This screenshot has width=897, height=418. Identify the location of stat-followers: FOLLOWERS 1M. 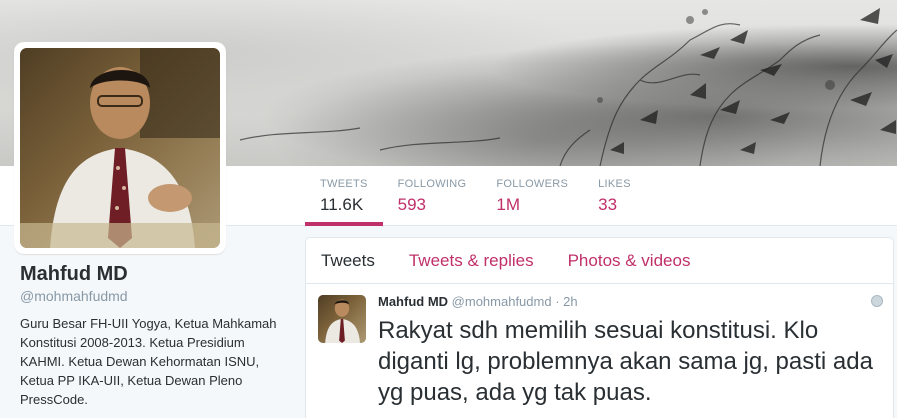
(532, 196).